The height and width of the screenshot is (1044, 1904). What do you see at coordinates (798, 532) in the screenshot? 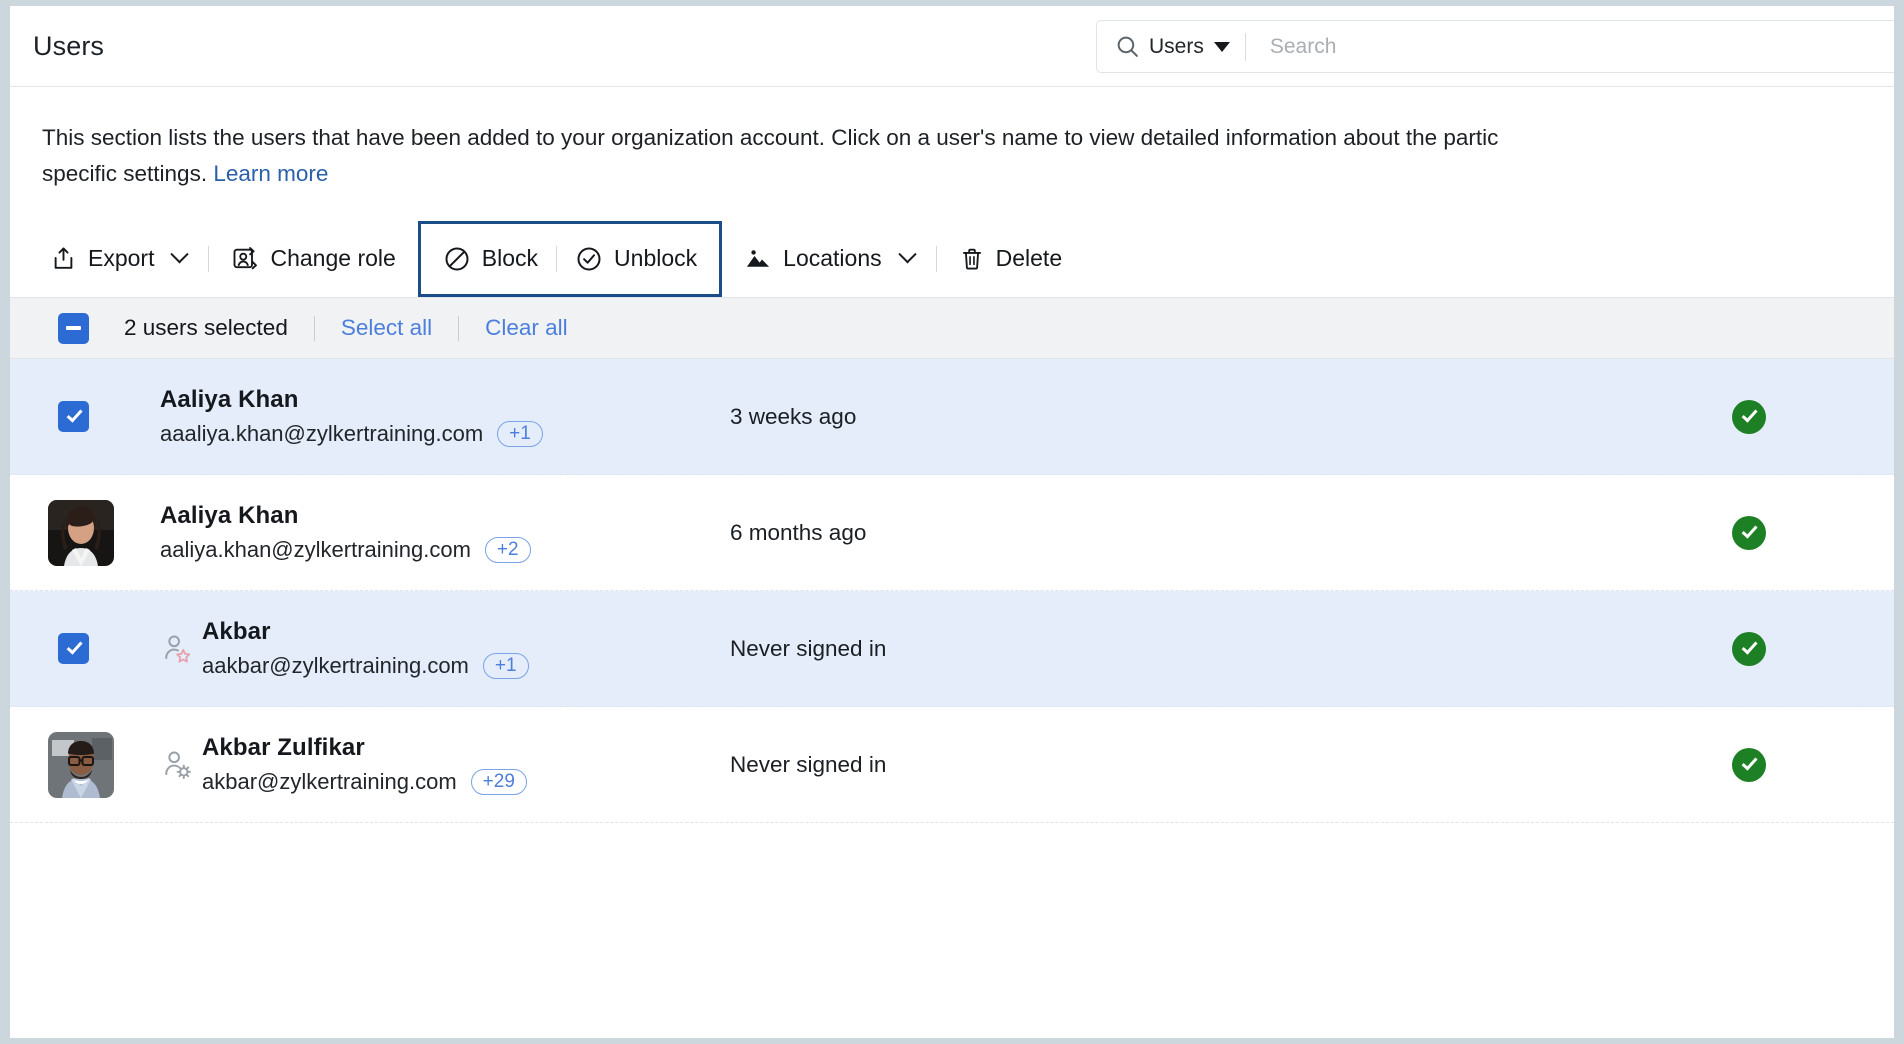
I see `last-signin: 6 months ago` at bounding box center [798, 532].